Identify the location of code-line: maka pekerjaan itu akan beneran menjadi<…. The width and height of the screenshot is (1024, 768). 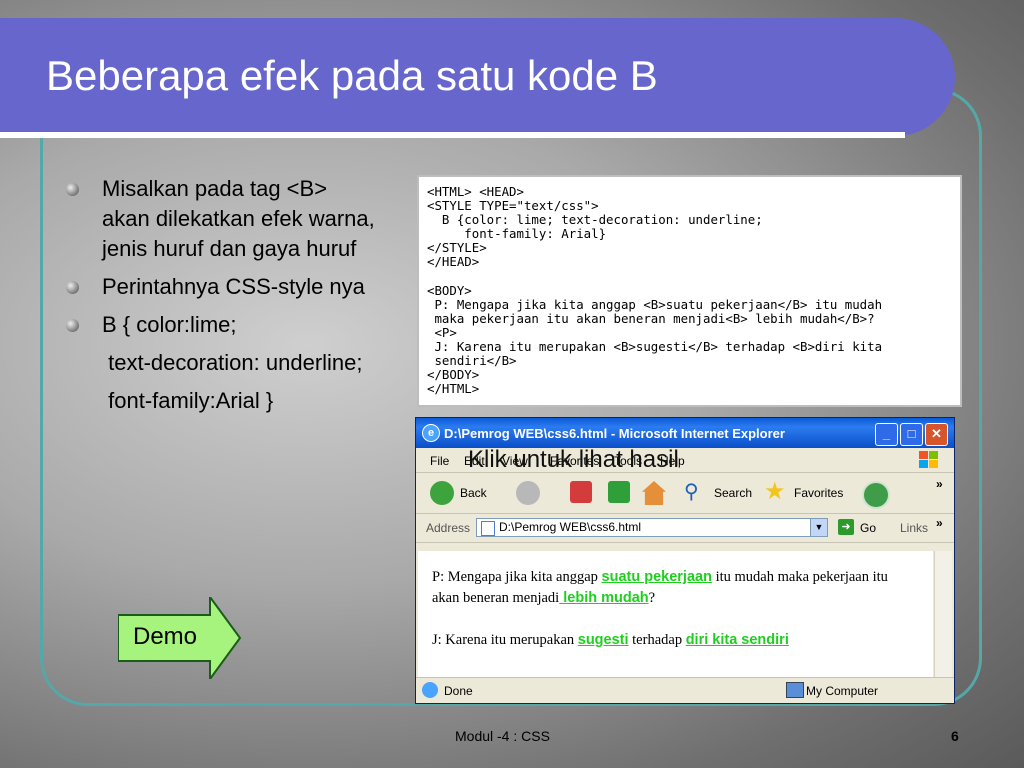
(651, 318).